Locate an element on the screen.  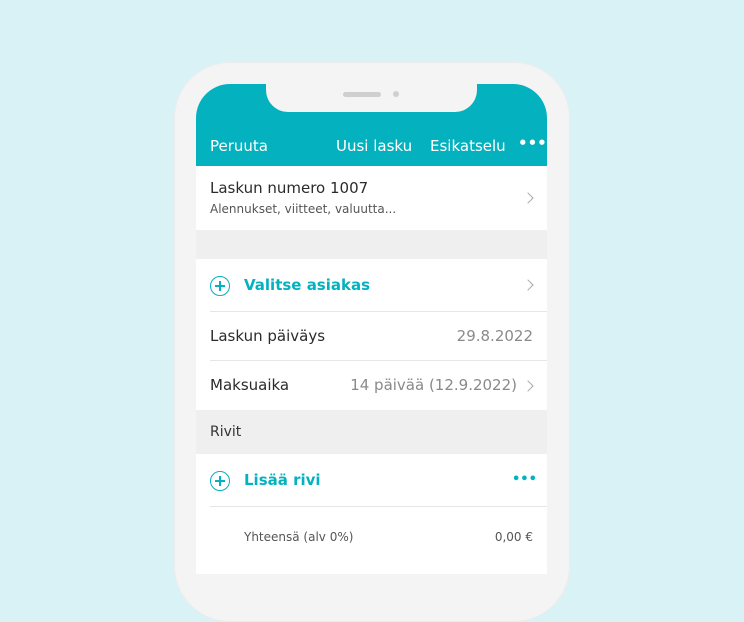
app-header: Peruuta Uusi lasku Esikatselu ••• is located at coordinates (371, 125).